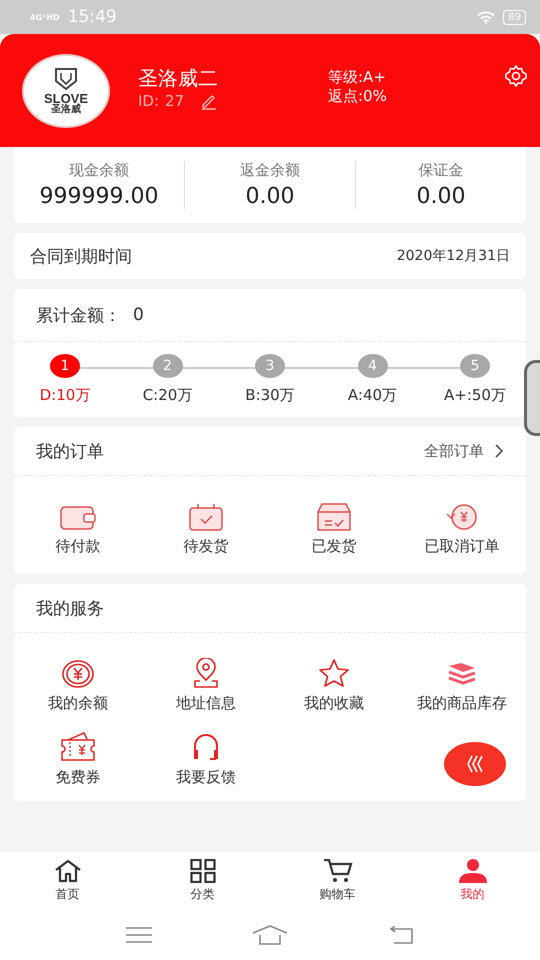 Image resolution: width=540 pixels, height=960 pixels. What do you see at coordinates (174, 101) in the screenshot?
I see `user-id: 27` at bounding box center [174, 101].